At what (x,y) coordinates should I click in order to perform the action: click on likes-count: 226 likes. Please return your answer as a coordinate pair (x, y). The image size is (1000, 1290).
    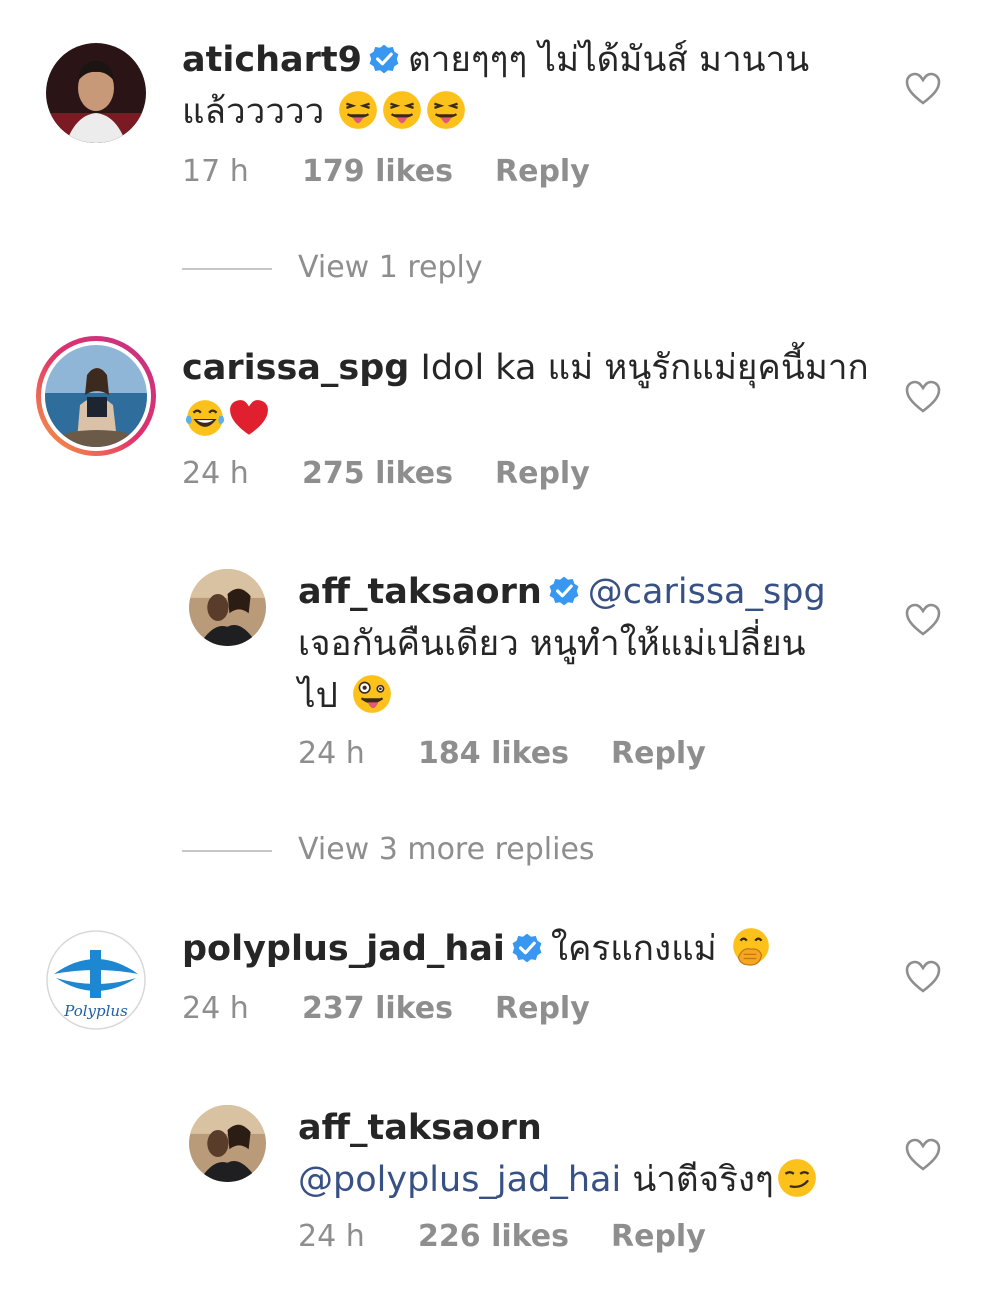
    Looking at the image, I should click on (514, 1236).